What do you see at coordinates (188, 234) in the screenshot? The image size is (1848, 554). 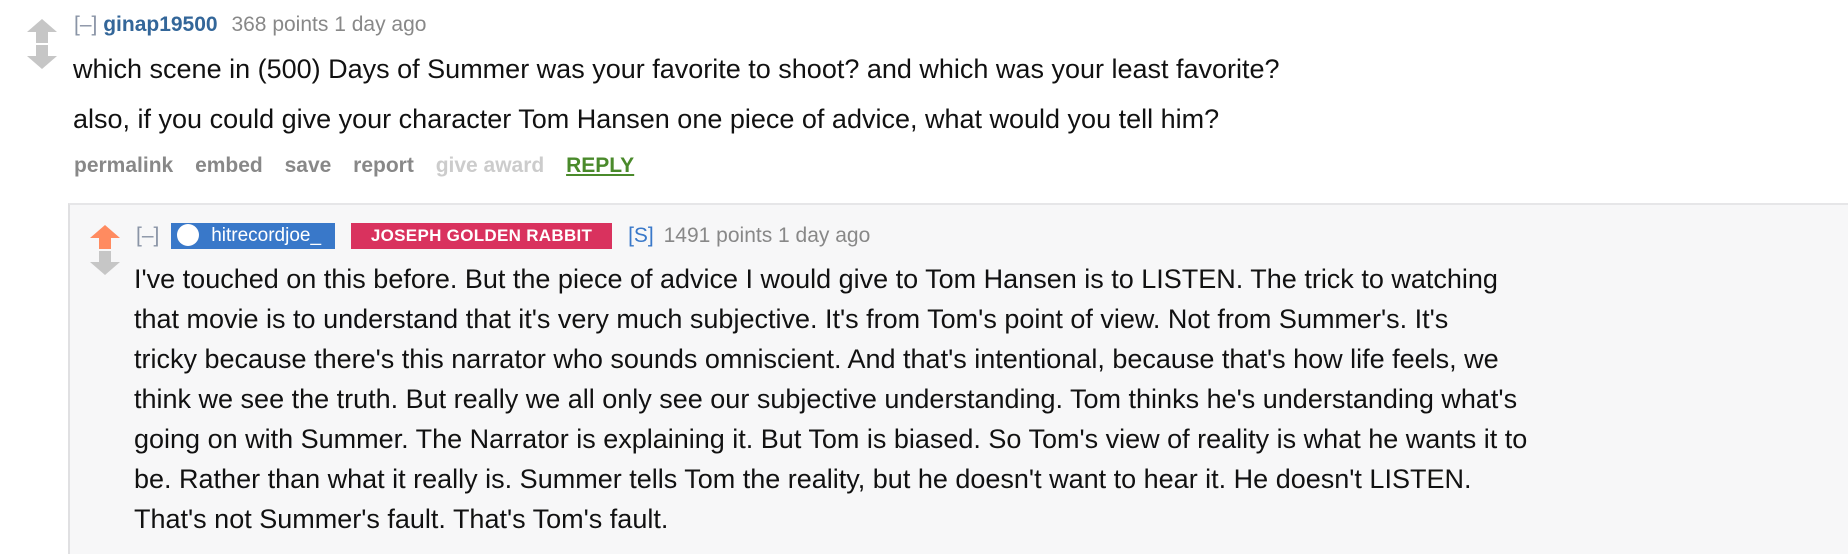 I see `avatar` at bounding box center [188, 234].